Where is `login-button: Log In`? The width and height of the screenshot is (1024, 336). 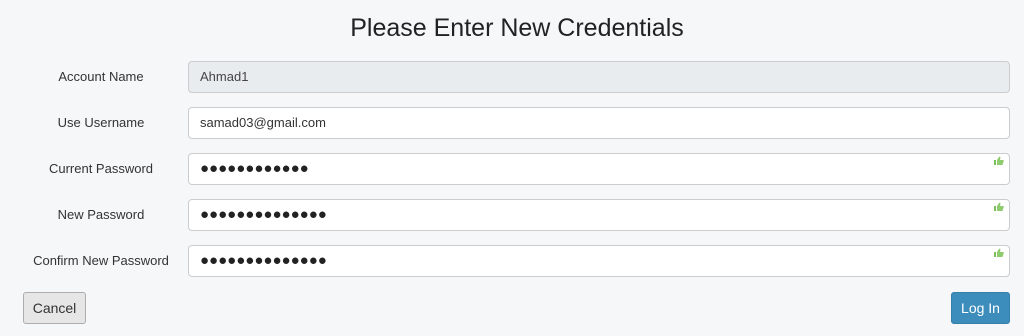 login-button: Log In is located at coordinates (980, 308).